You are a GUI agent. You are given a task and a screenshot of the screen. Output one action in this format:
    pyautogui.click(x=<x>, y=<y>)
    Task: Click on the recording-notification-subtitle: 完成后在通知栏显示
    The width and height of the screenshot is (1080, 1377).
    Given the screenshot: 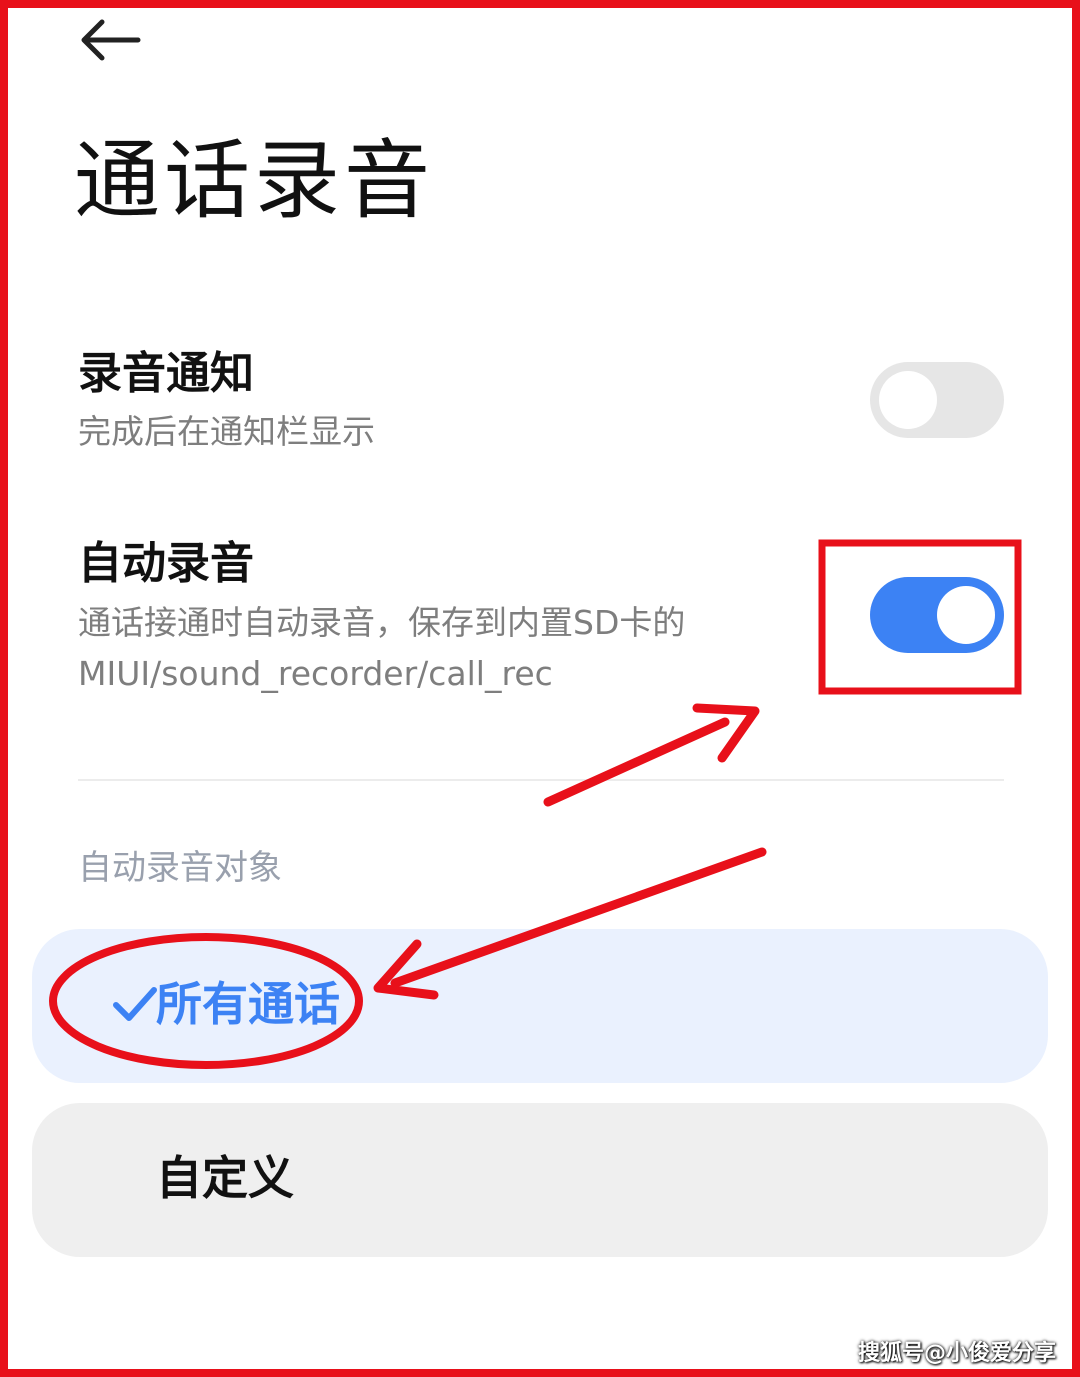 What is the action you would take?
    pyautogui.click(x=226, y=431)
    